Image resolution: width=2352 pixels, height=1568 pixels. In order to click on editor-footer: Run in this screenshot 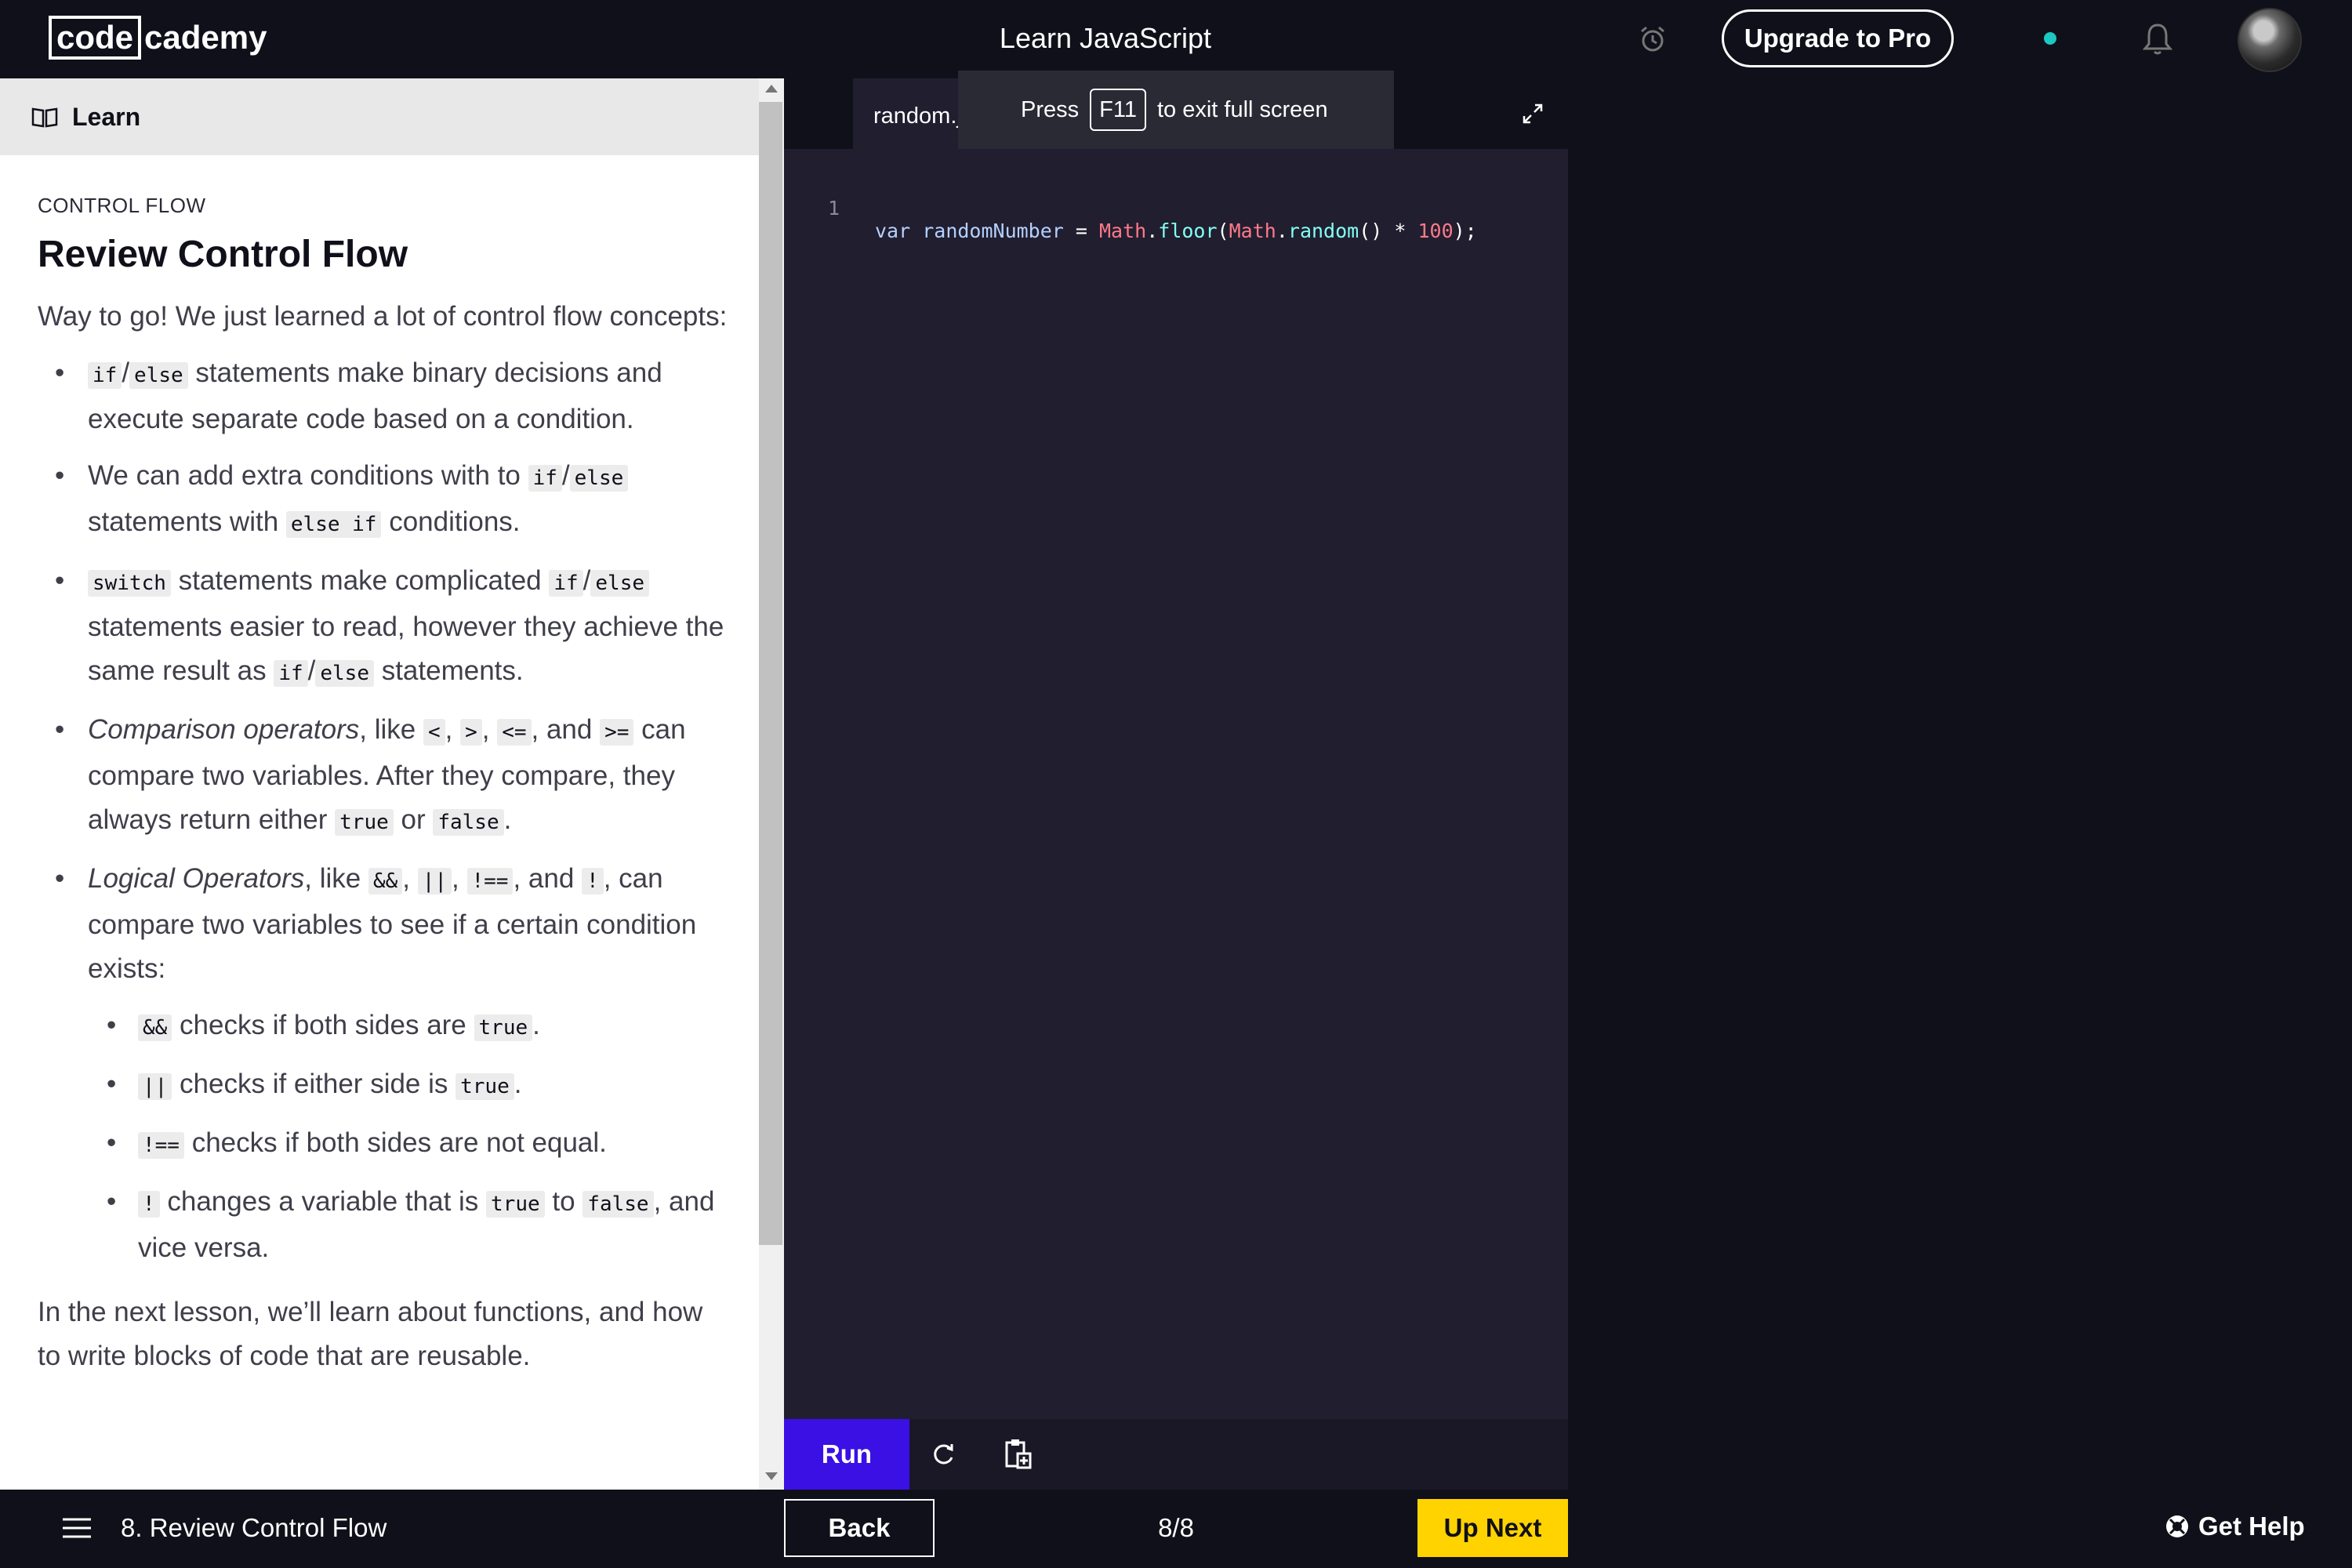, I will do `click(1176, 1454)`.